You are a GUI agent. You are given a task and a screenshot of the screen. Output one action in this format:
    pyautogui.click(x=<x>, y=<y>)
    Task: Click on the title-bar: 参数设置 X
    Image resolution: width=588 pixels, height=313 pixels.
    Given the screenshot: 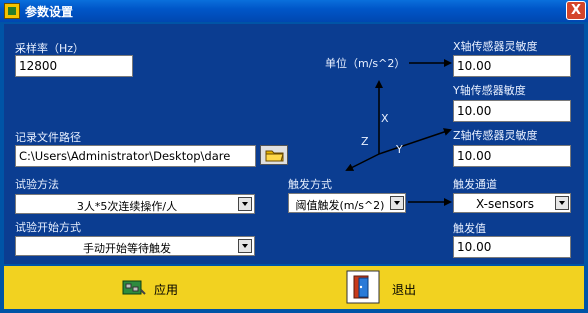 What is the action you would take?
    pyautogui.click(x=294, y=11)
    